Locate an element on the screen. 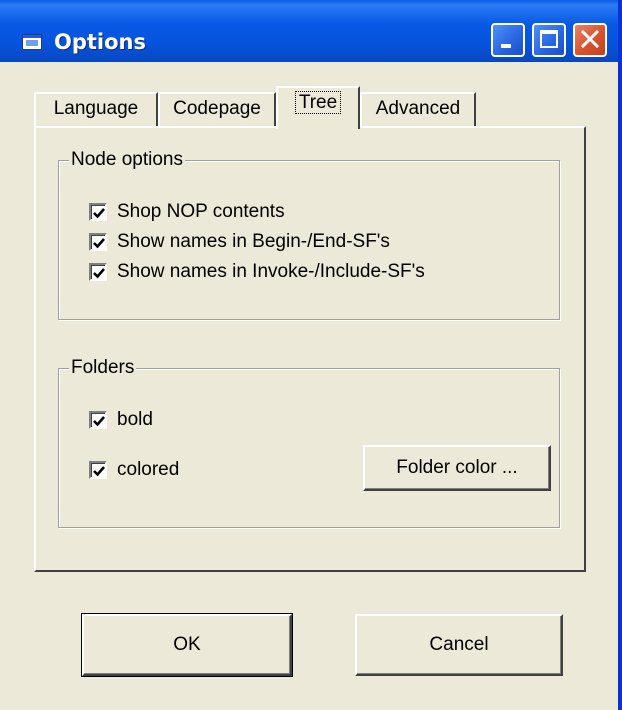  cancel-button-label: Cancel is located at coordinates (459, 644).